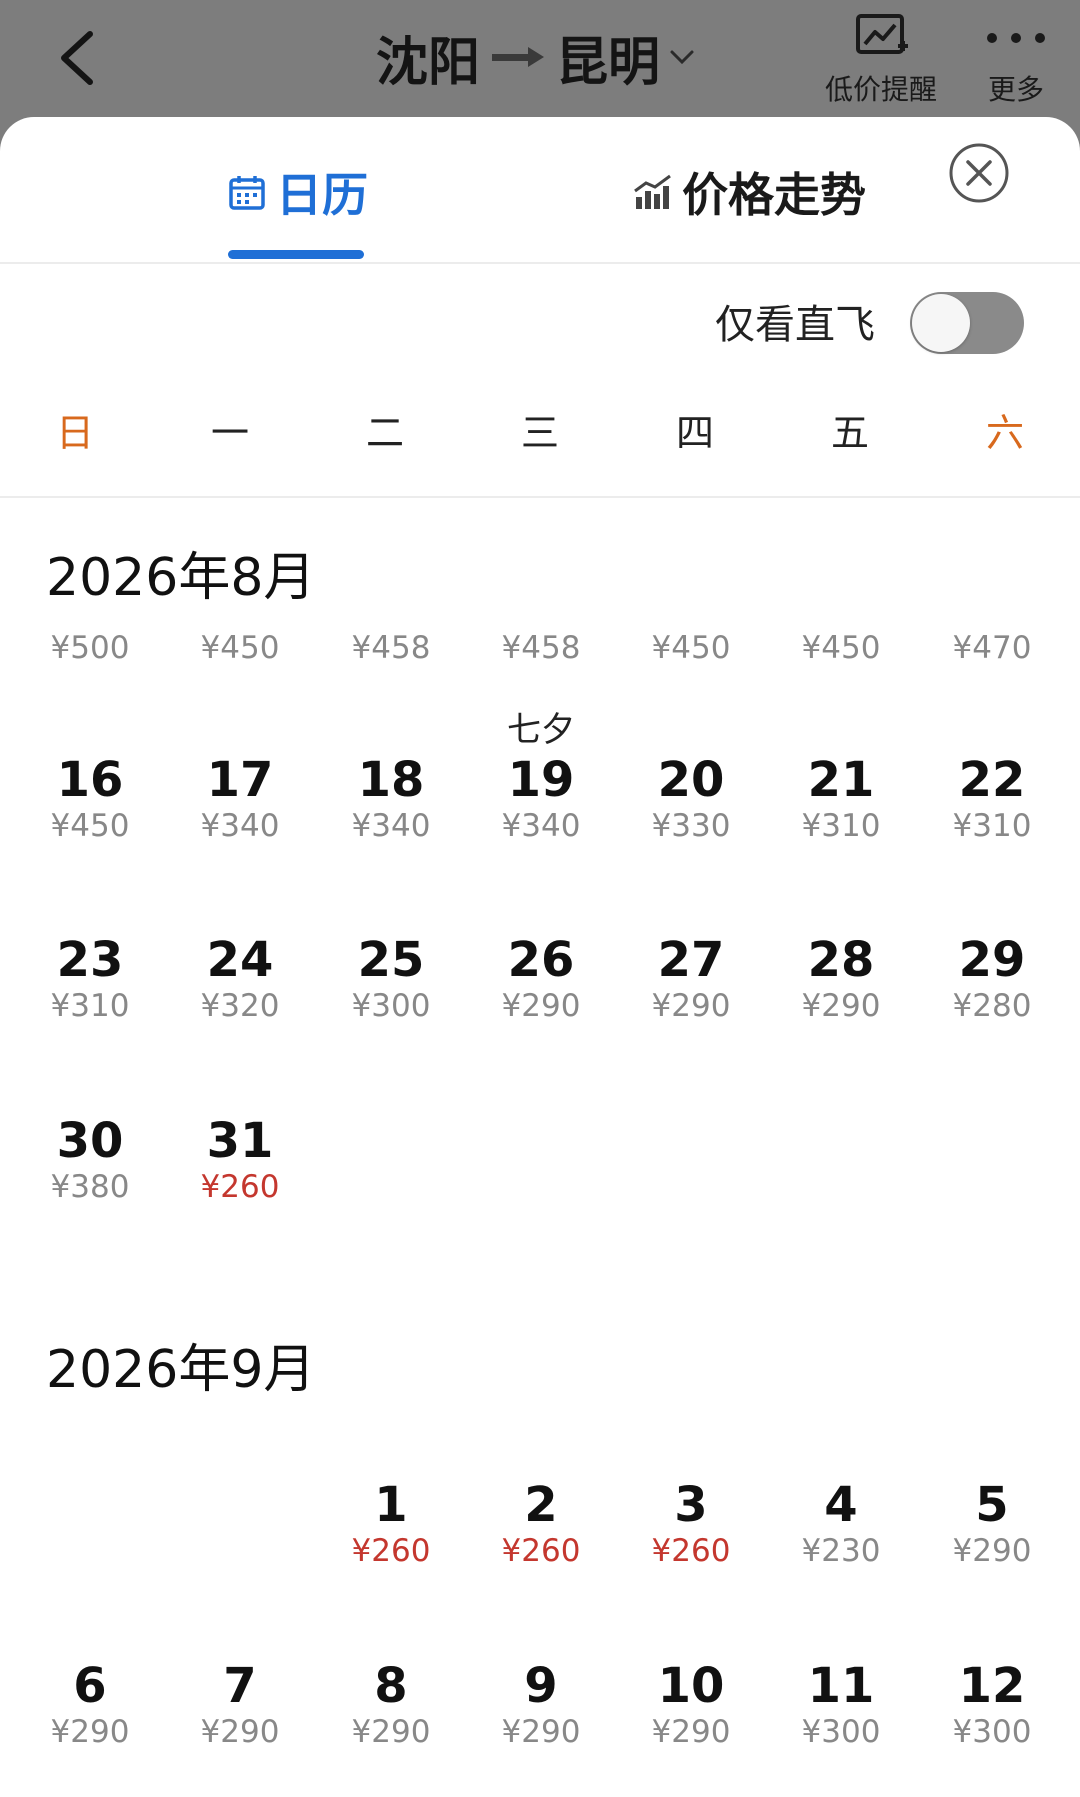  Describe the element at coordinates (992, 780) in the screenshot. I see `day-number: 22` at that location.